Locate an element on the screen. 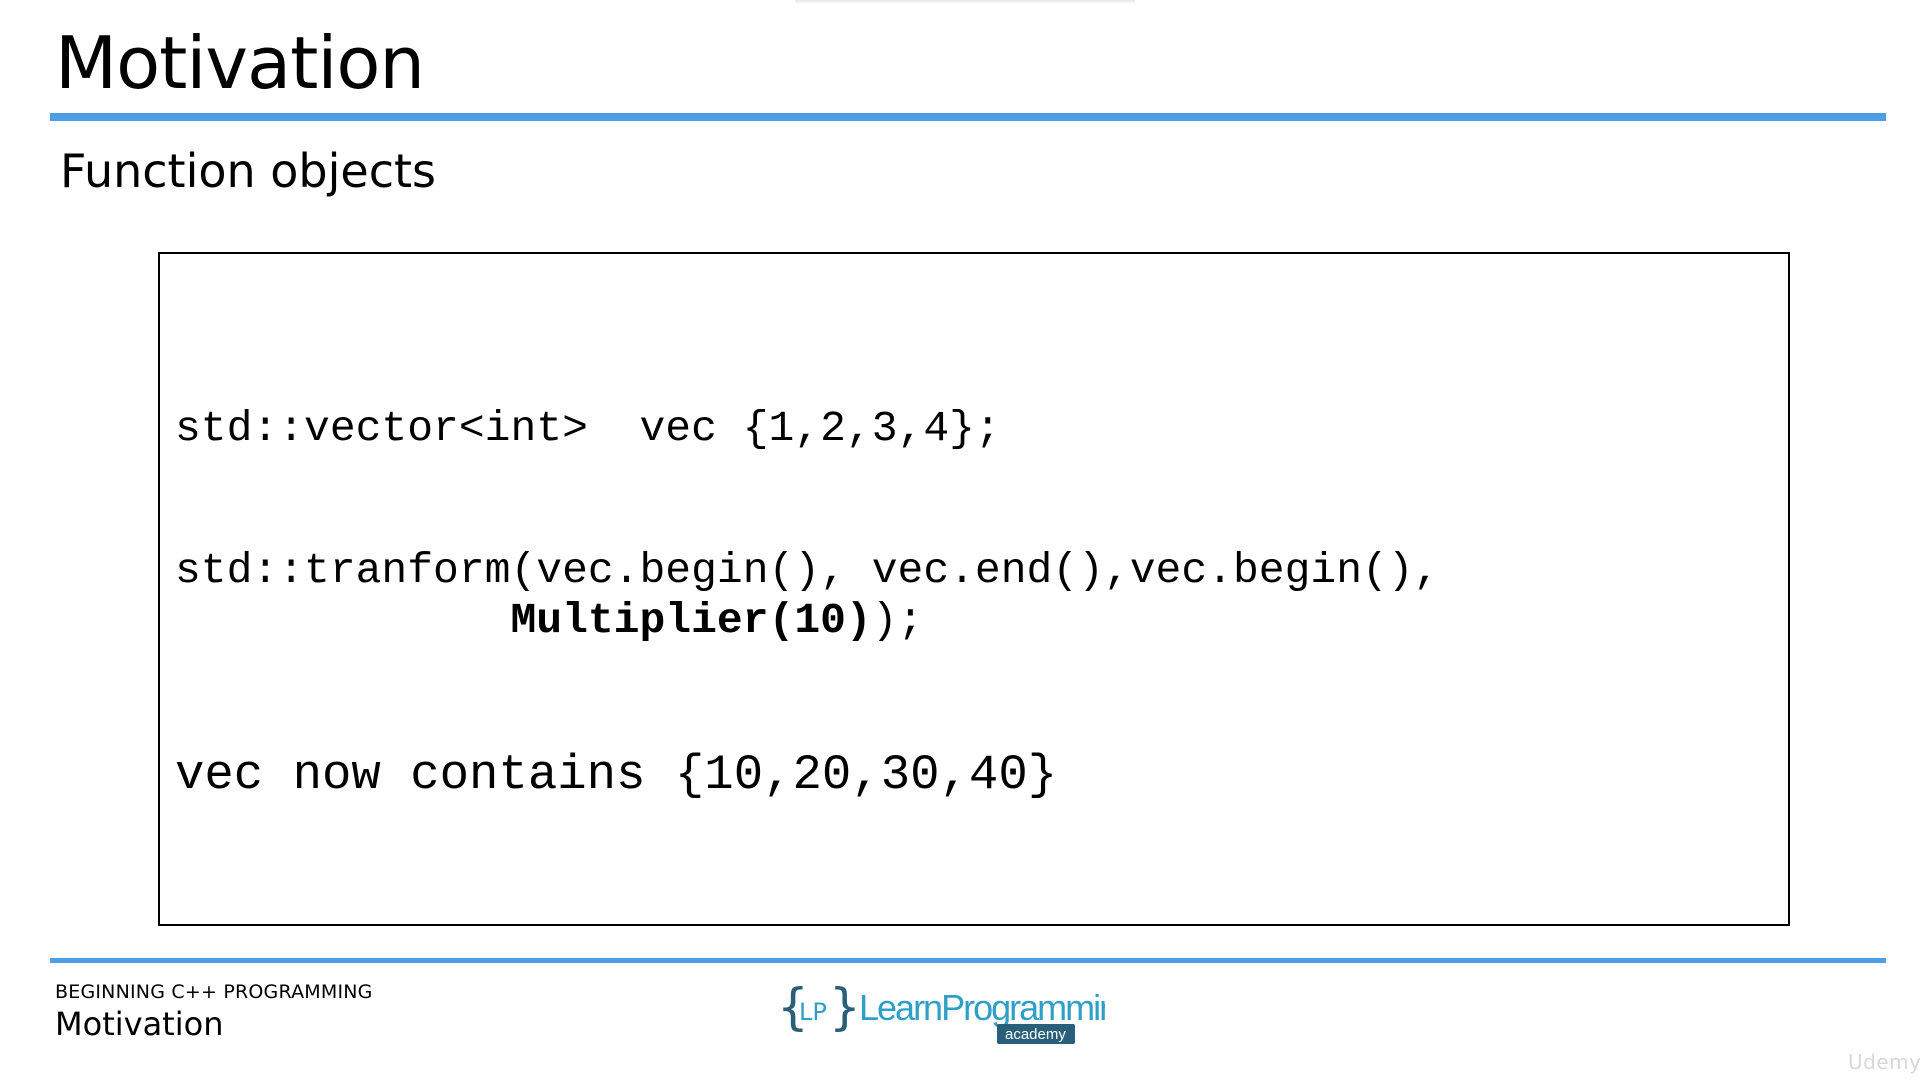 This screenshot has height=1080, width=1920. logo-academy: academy is located at coordinates (1035, 1034).